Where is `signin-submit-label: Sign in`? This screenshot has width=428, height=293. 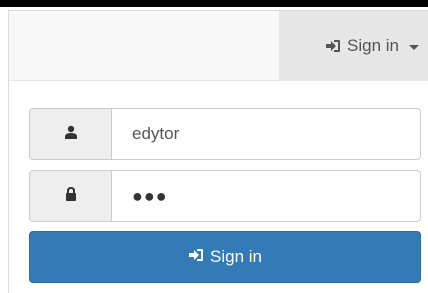 signin-submit-label: Sign in is located at coordinates (236, 256).